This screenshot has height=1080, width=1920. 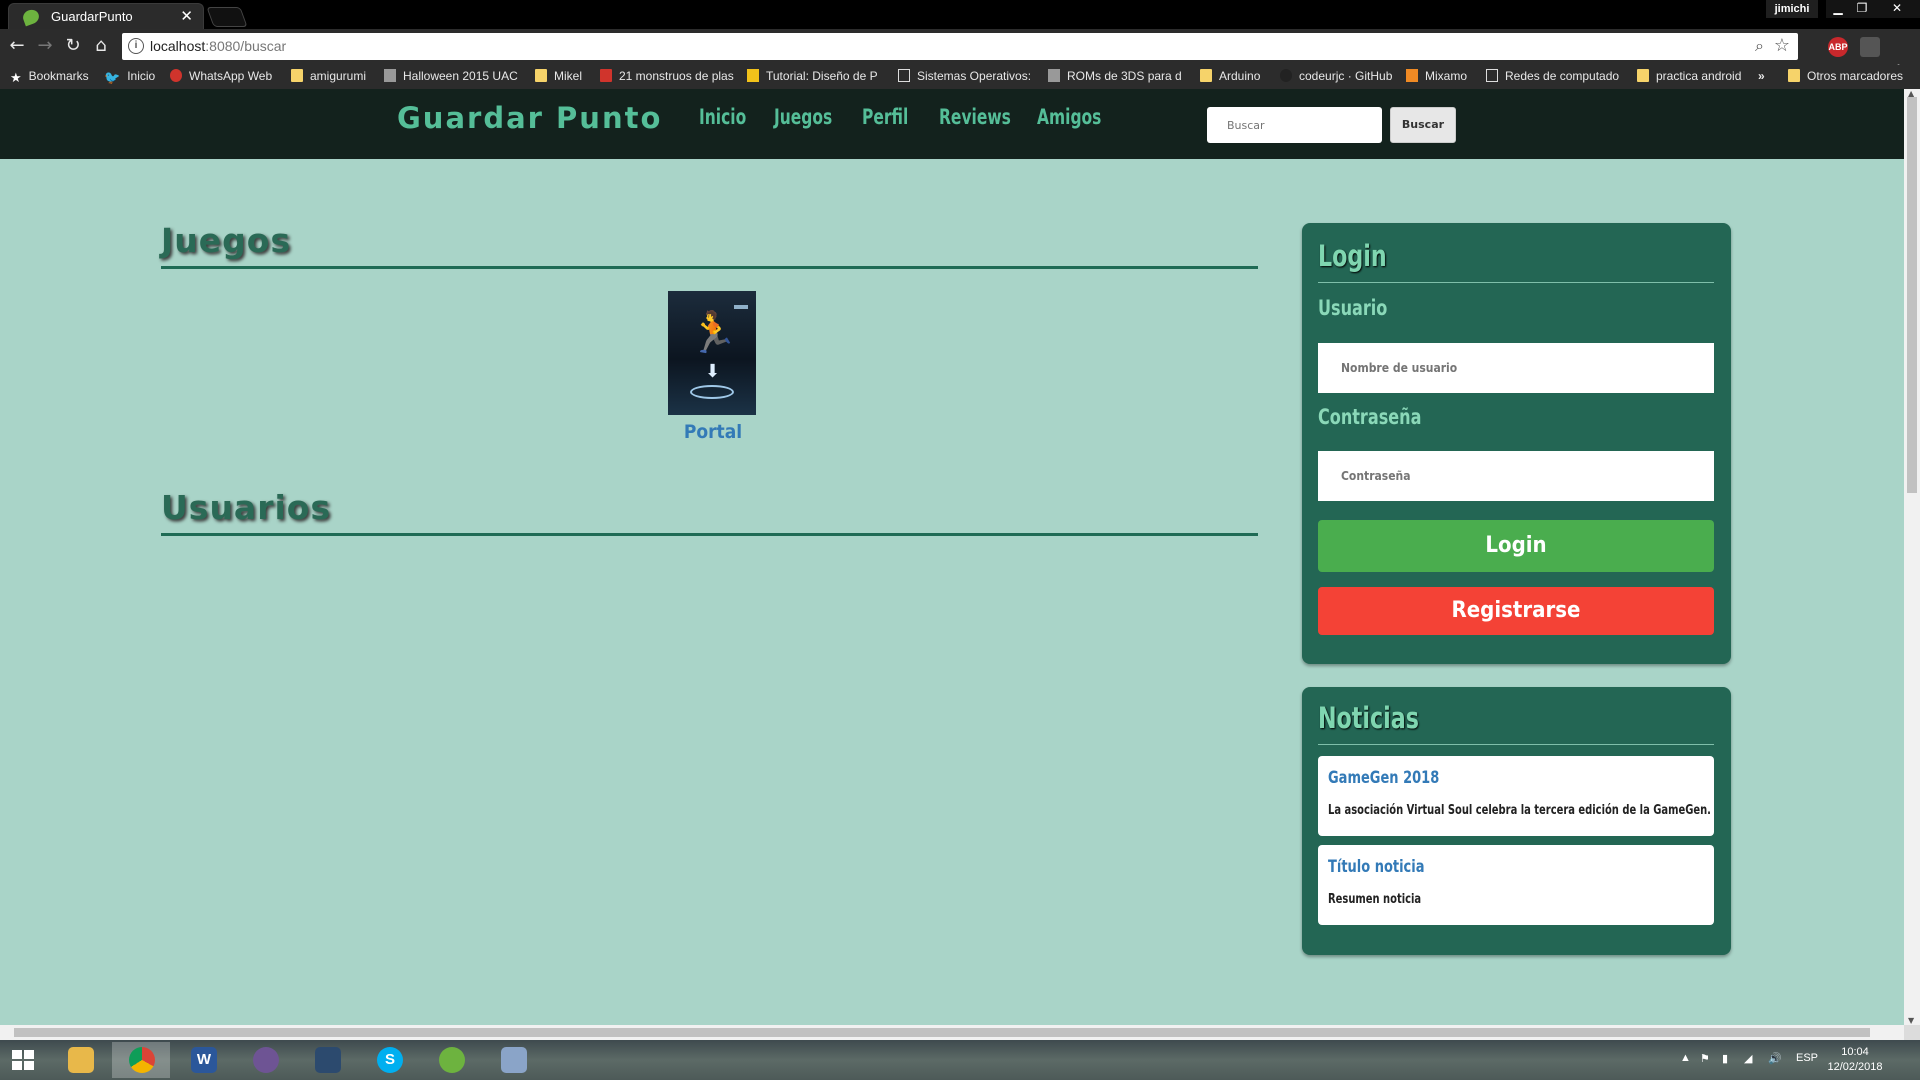 I want to click on horizontal-scrollbar, so click(x=952, y=1032).